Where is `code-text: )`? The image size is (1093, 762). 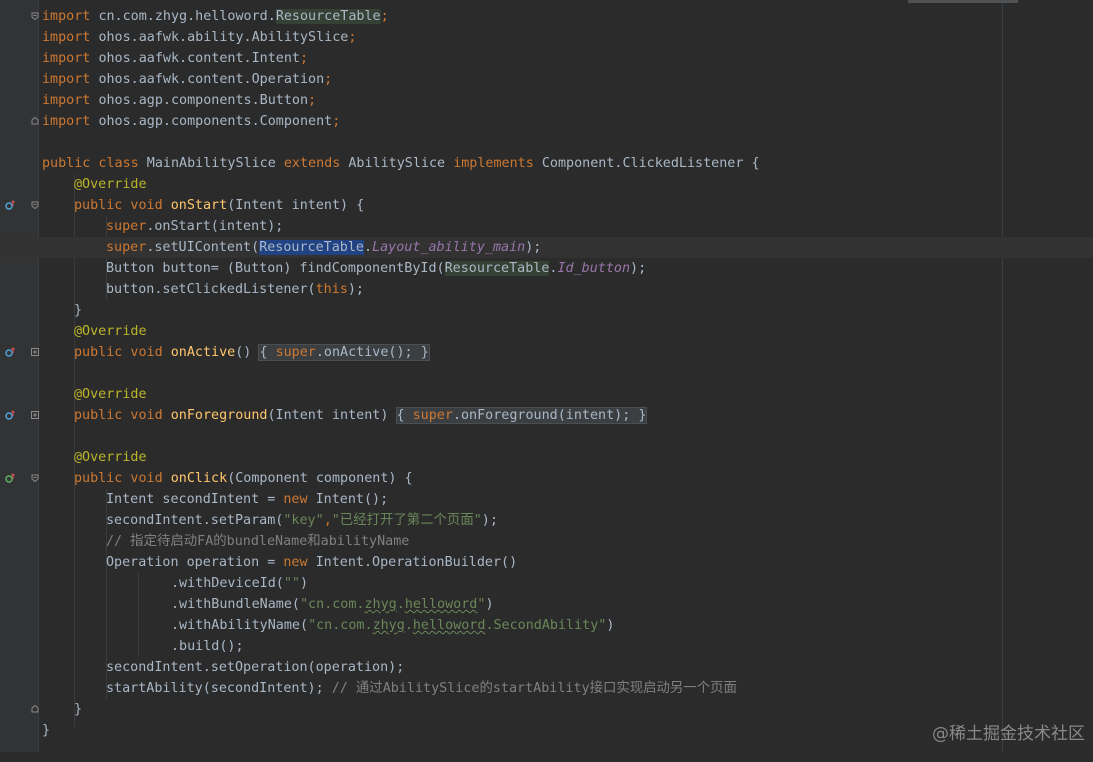
code-text: ) is located at coordinates (610, 625).